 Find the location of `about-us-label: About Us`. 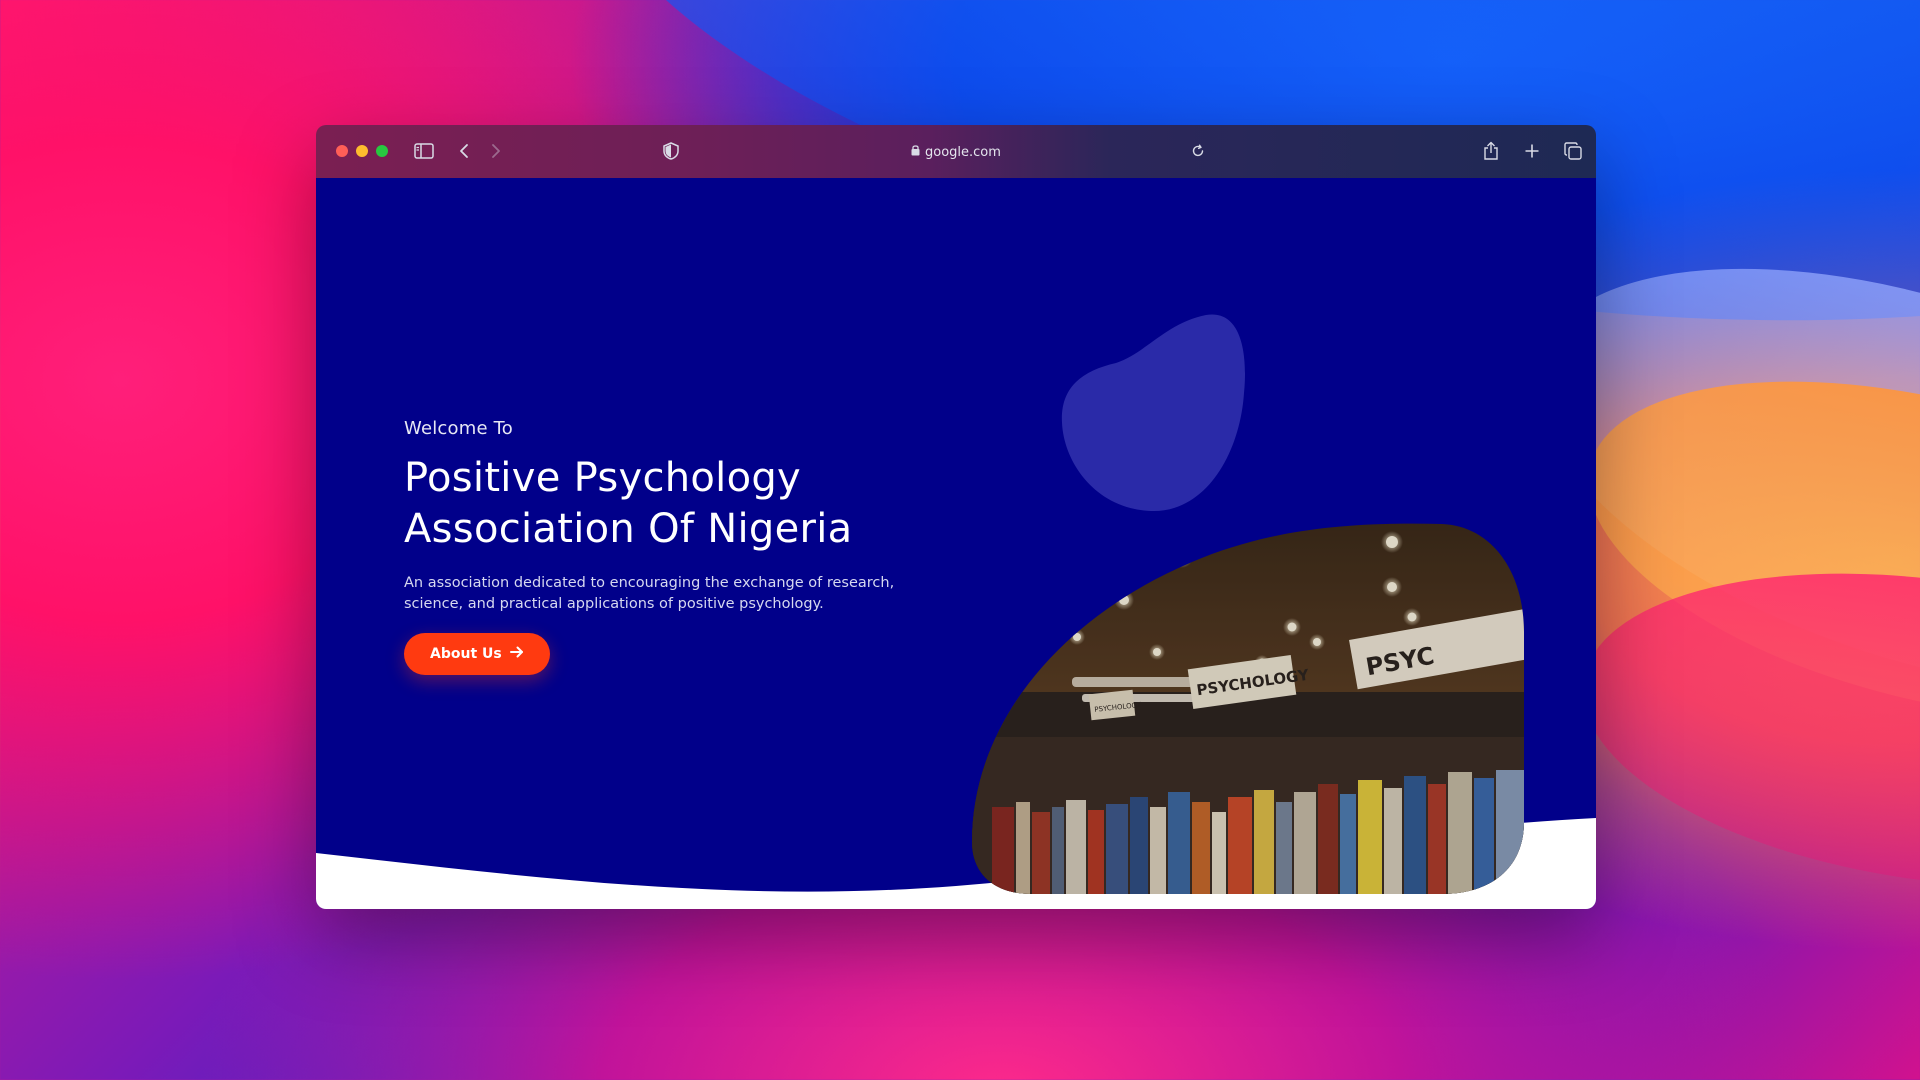

about-us-label: About Us is located at coordinates (466, 654).